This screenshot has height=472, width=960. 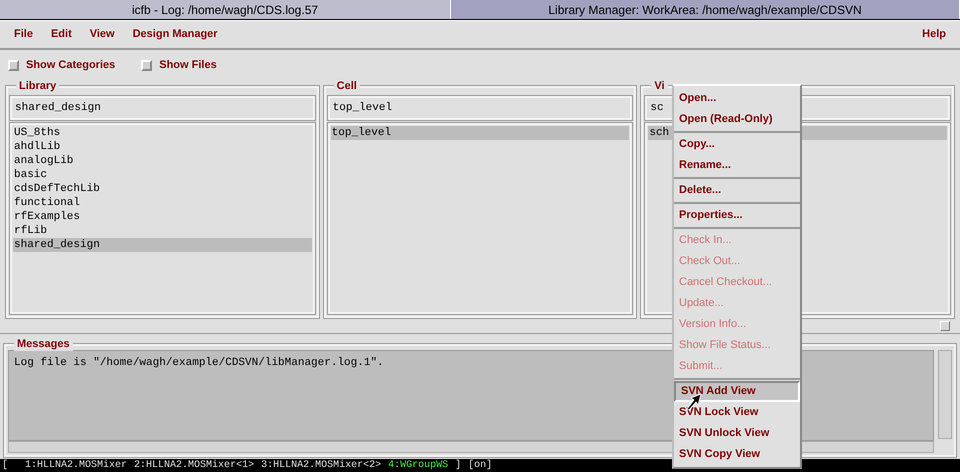 What do you see at coordinates (162, 147) in the screenshot?
I see `list-item: ahdlLib` at bounding box center [162, 147].